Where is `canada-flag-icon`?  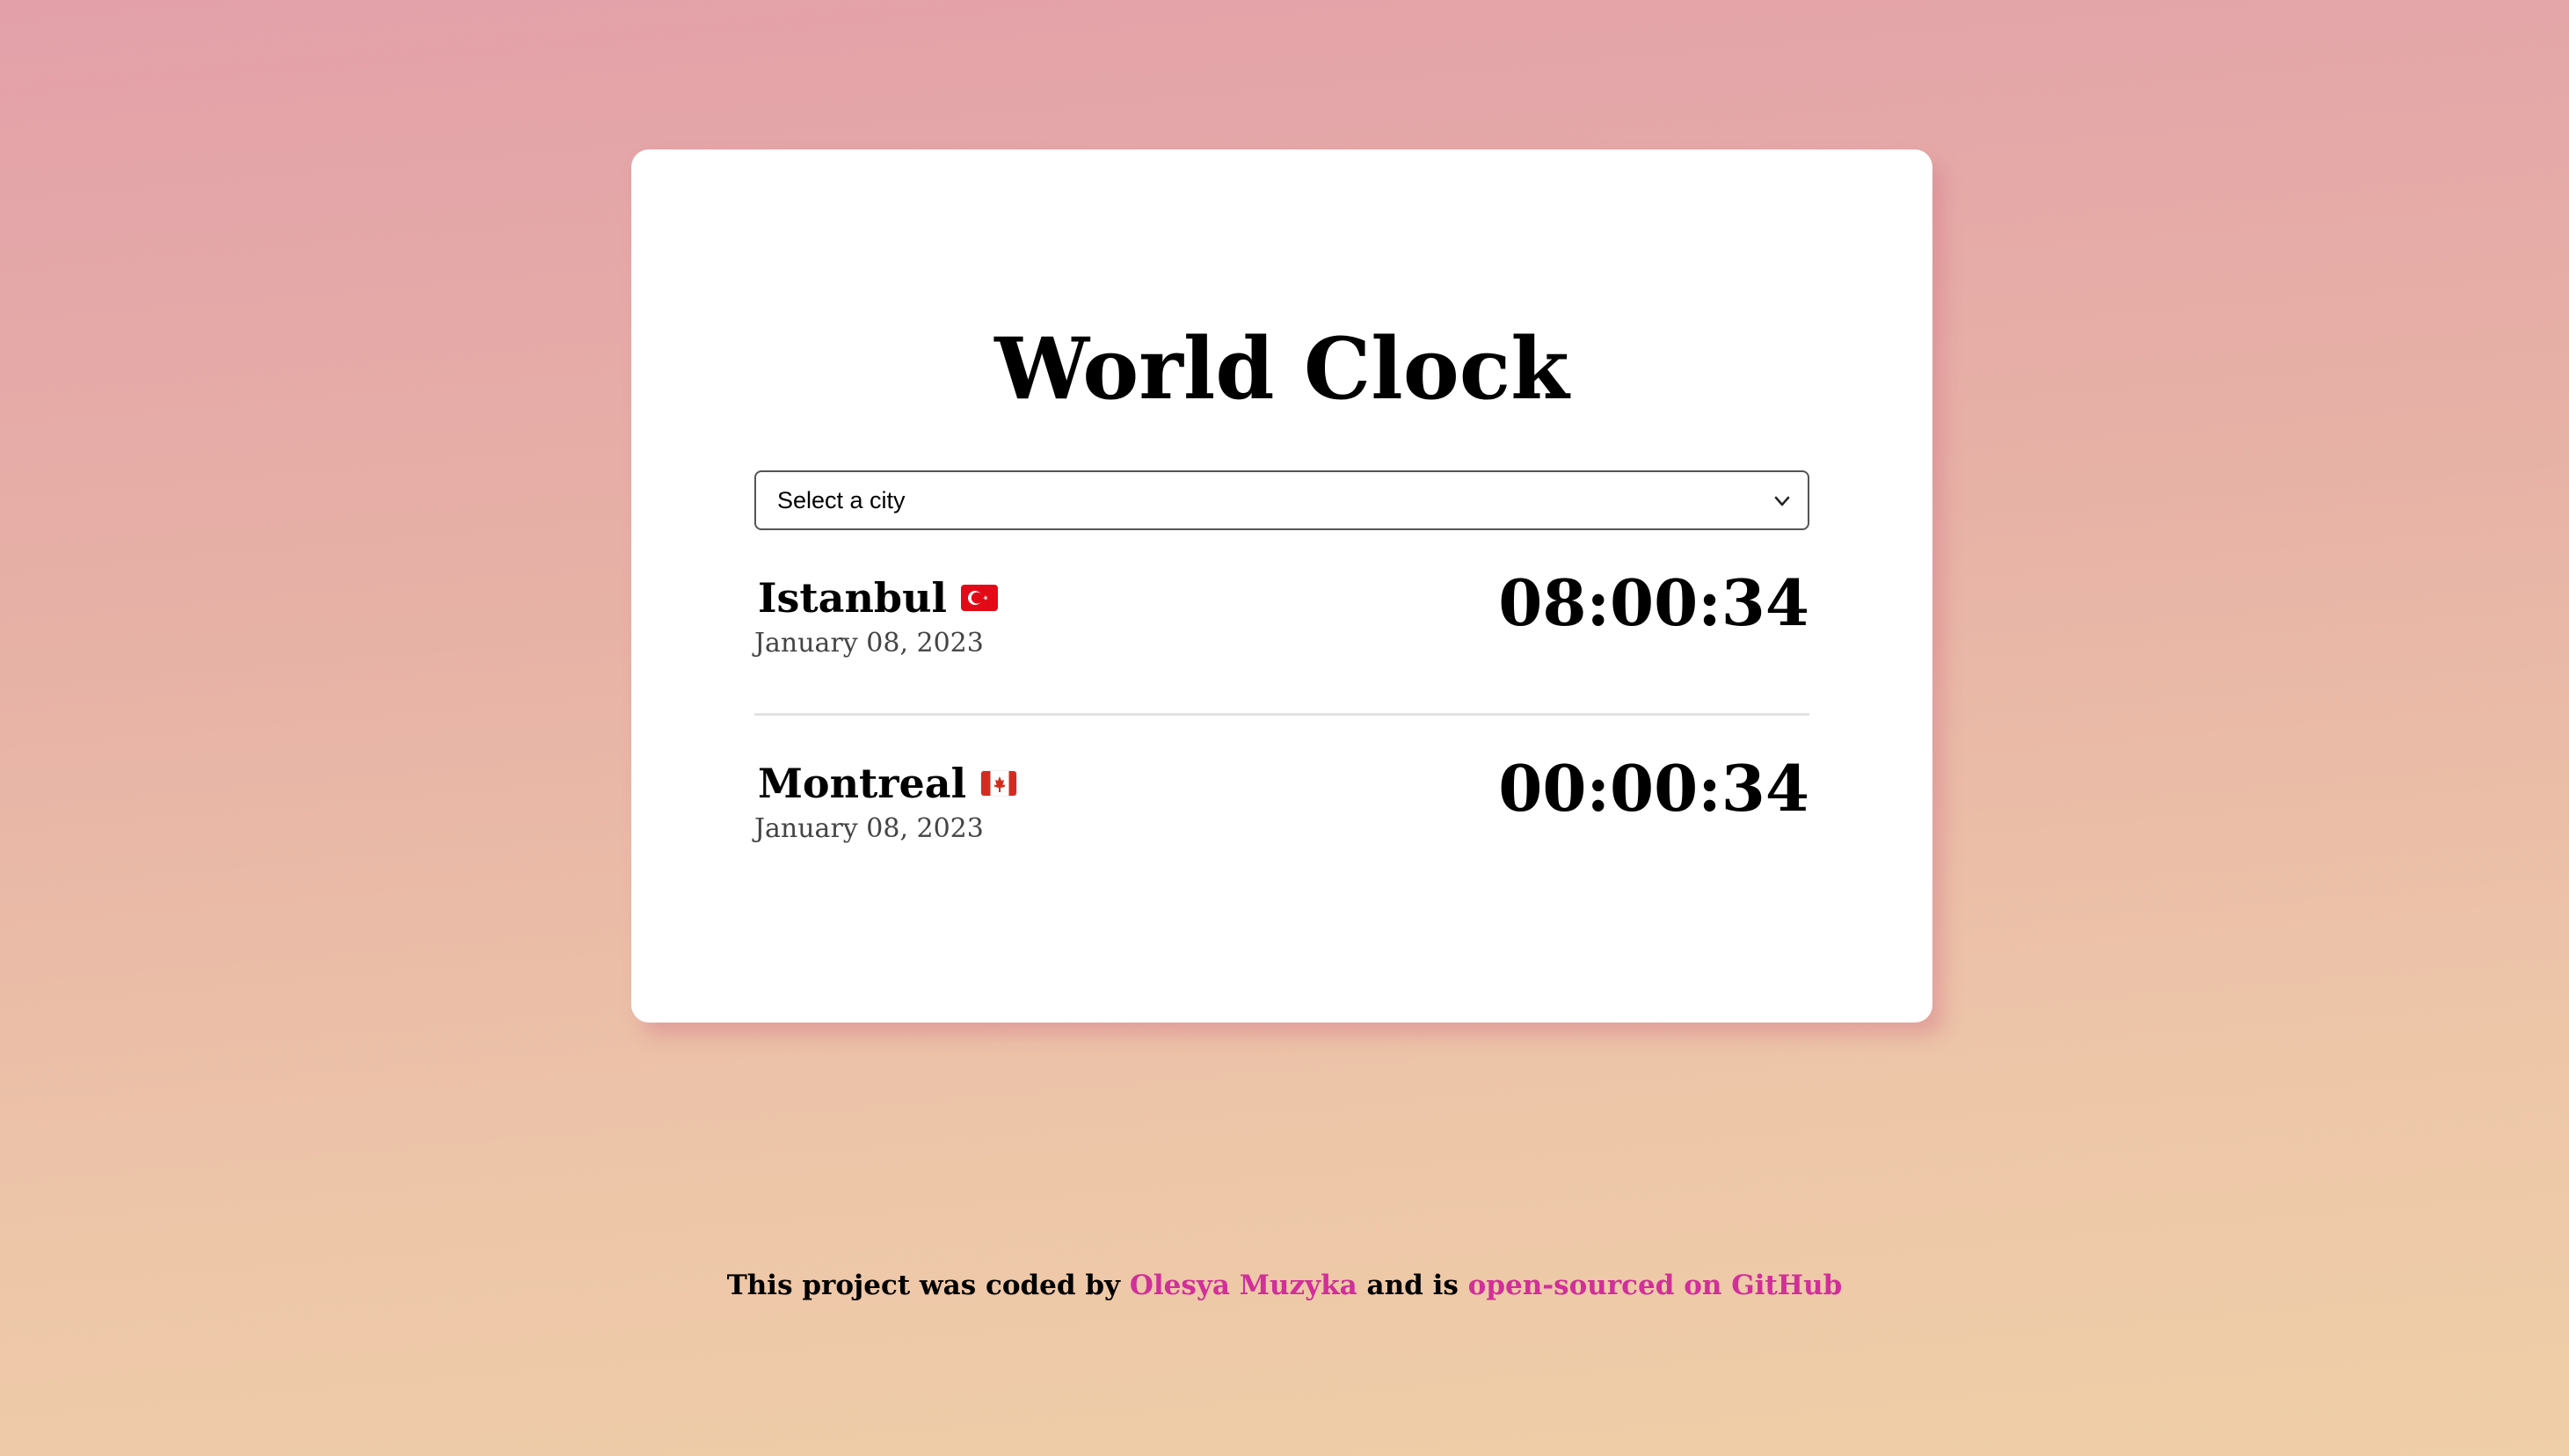
canada-flag-icon is located at coordinates (999, 783).